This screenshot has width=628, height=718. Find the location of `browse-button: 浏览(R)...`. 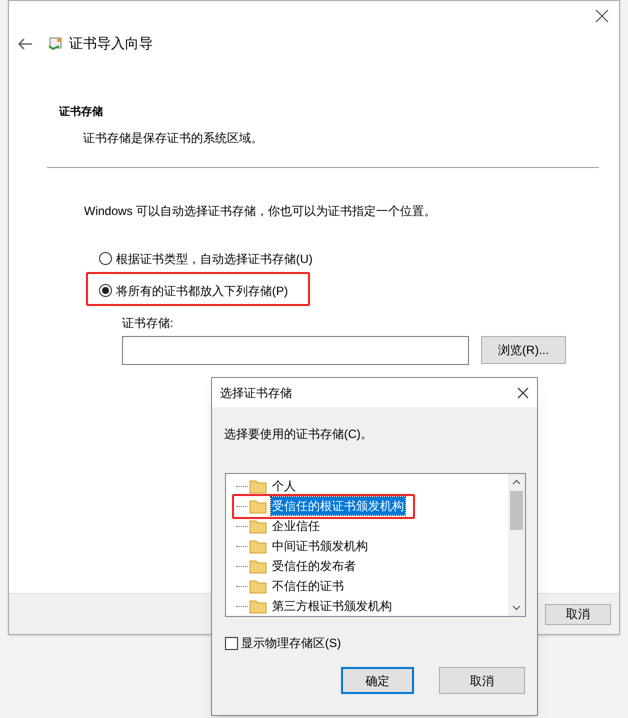

browse-button: 浏览(R)... is located at coordinates (523, 350).